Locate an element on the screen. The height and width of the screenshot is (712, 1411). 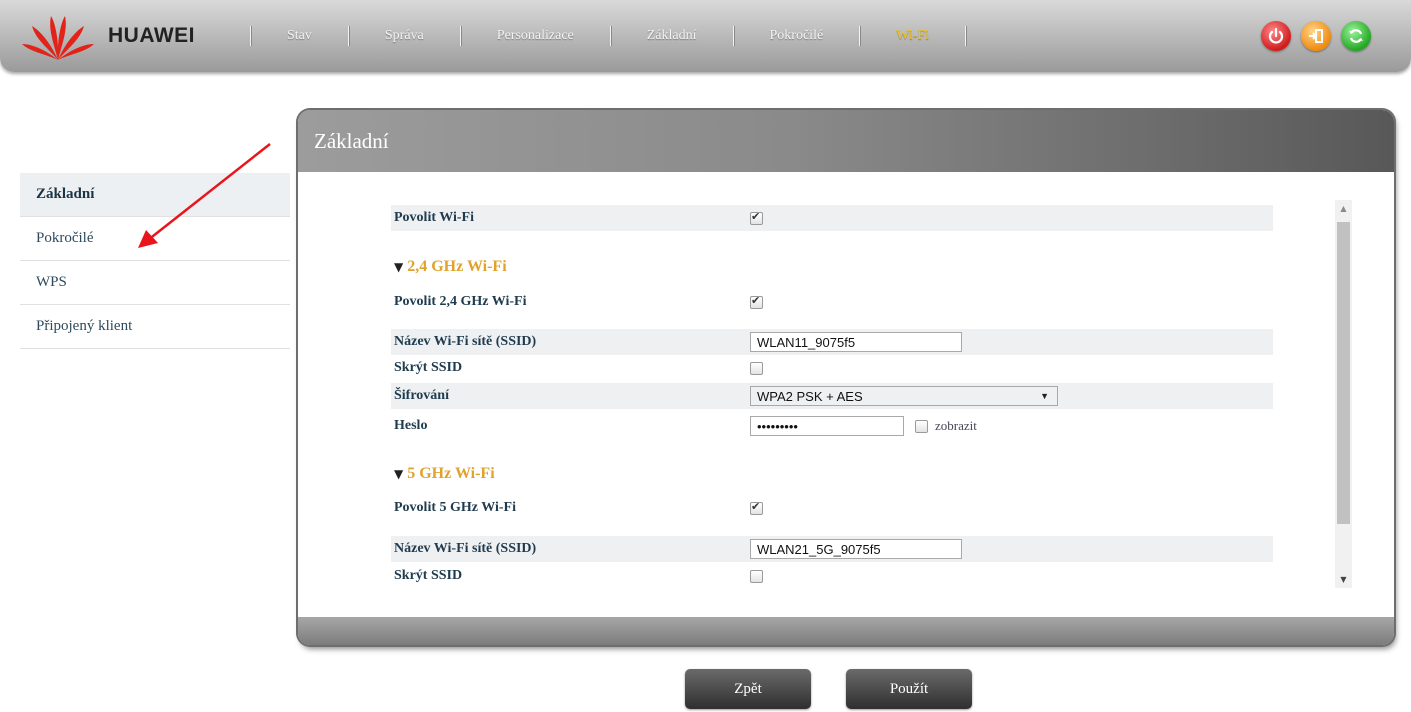
row-enable-wifi: Povolit Wi-Fi is located at coordinates (832, 218).